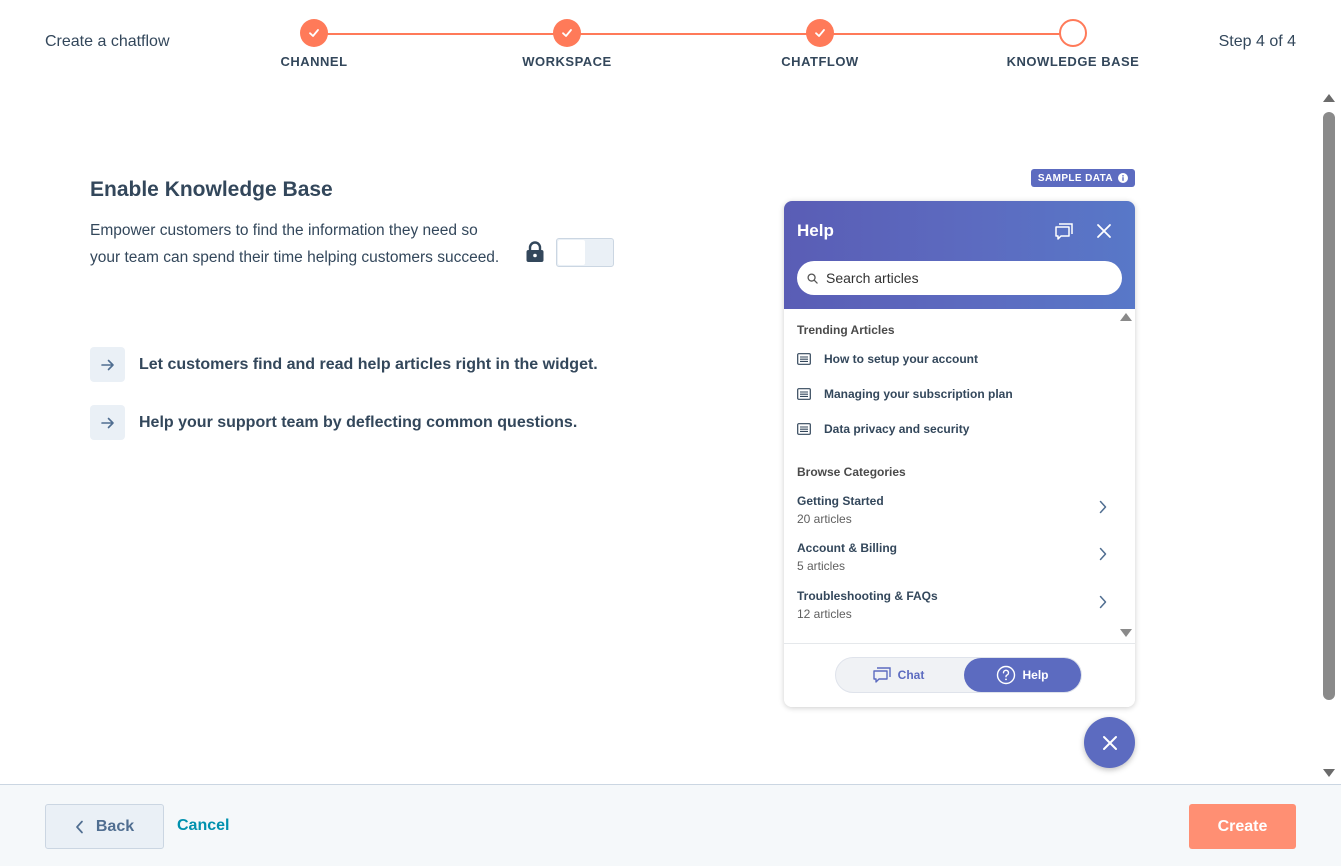 Image resolution: width=1341 pixels, height=866 pixels. I want to click on widget-scroll-up-icon, so click(1126, 317).